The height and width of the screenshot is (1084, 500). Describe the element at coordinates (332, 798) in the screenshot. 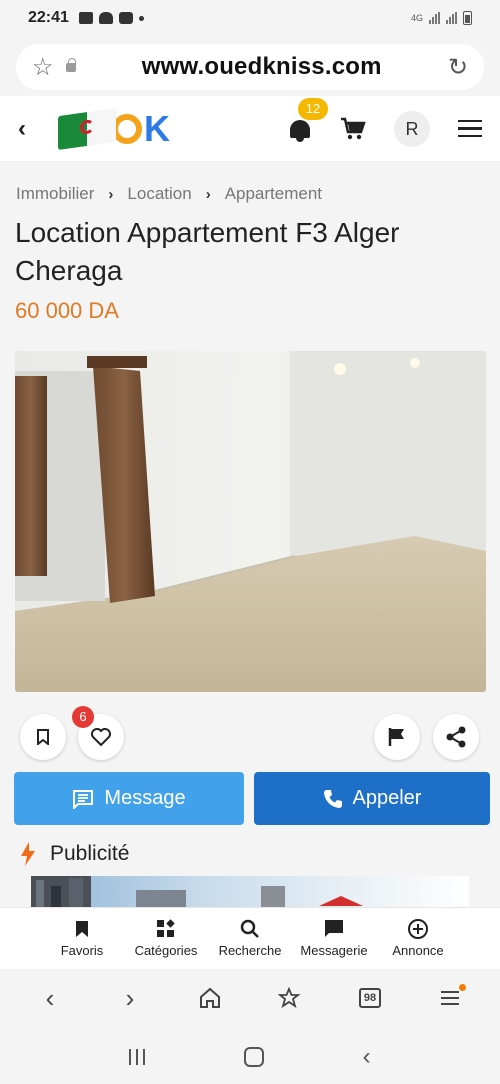

I see `phone-icon` at that location.